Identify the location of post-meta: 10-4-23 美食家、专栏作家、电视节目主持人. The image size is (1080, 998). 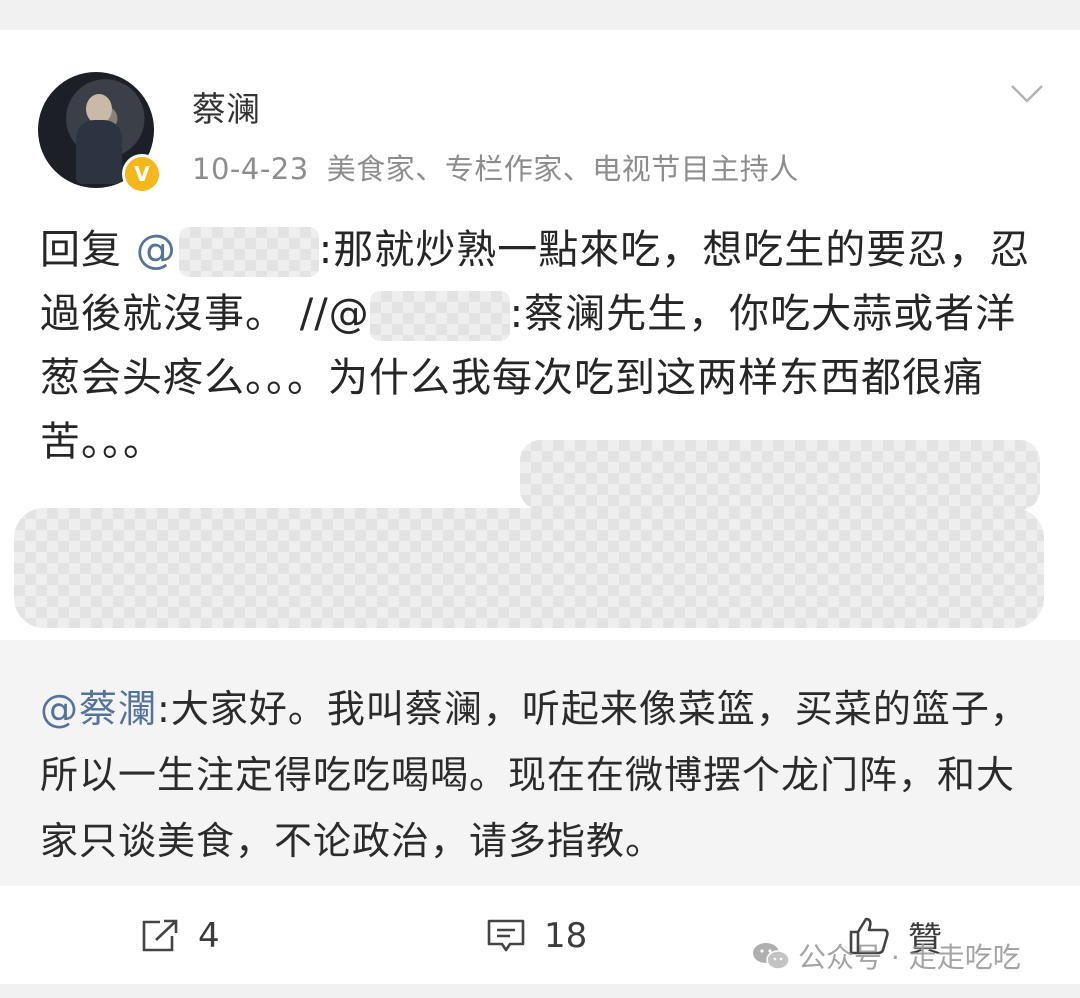
(495, 167).